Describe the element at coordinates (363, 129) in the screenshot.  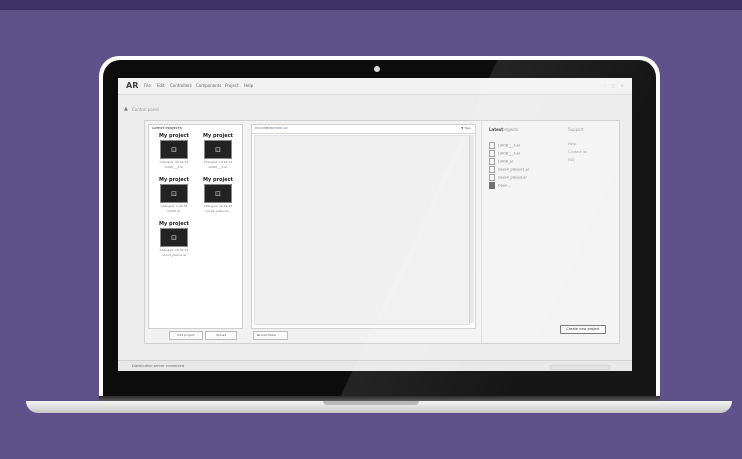
I see `documentation-header: DOCUMENTATION (all) ▼ Tags` at that location.